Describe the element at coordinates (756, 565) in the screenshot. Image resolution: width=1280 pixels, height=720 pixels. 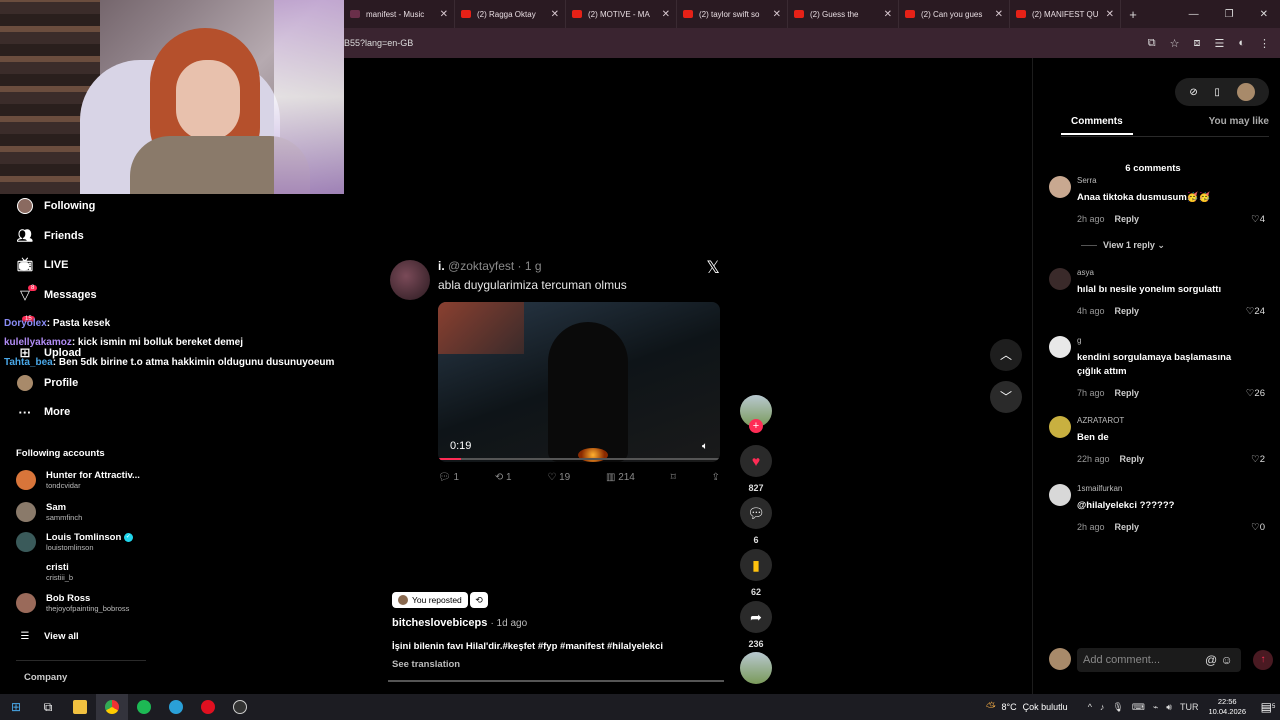
I see `bookmark-icon: ▮` at that location.